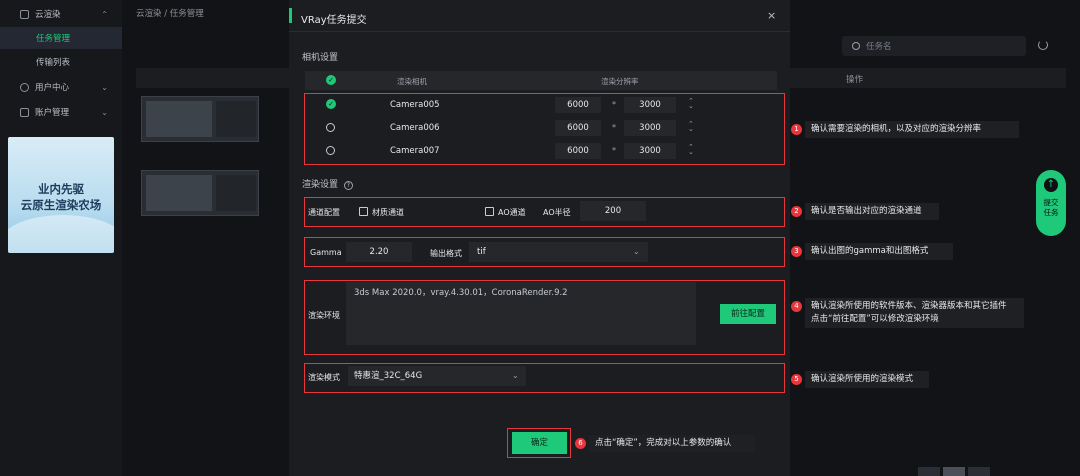  What do you see at coordinates (412, 81) in the screenshot?
I see `header-camera: 渲染相机` at bounding box center [412, 81].